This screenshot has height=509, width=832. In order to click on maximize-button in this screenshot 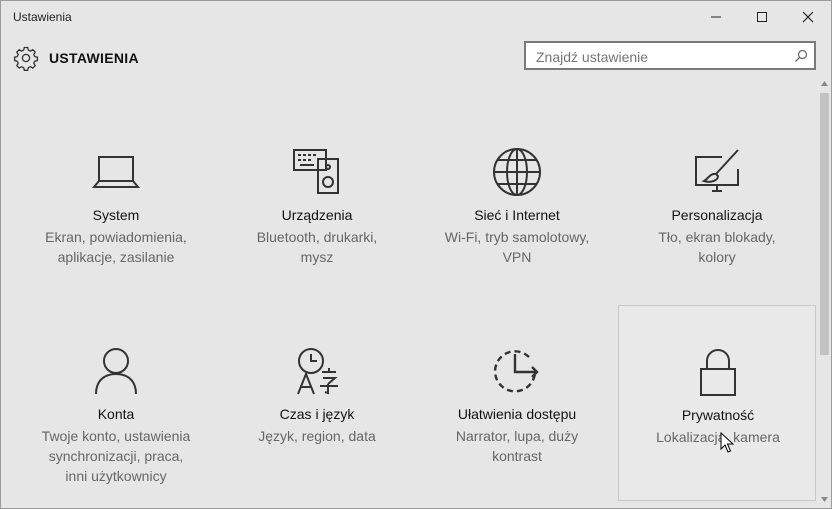, I will do `click(762, 17)`.